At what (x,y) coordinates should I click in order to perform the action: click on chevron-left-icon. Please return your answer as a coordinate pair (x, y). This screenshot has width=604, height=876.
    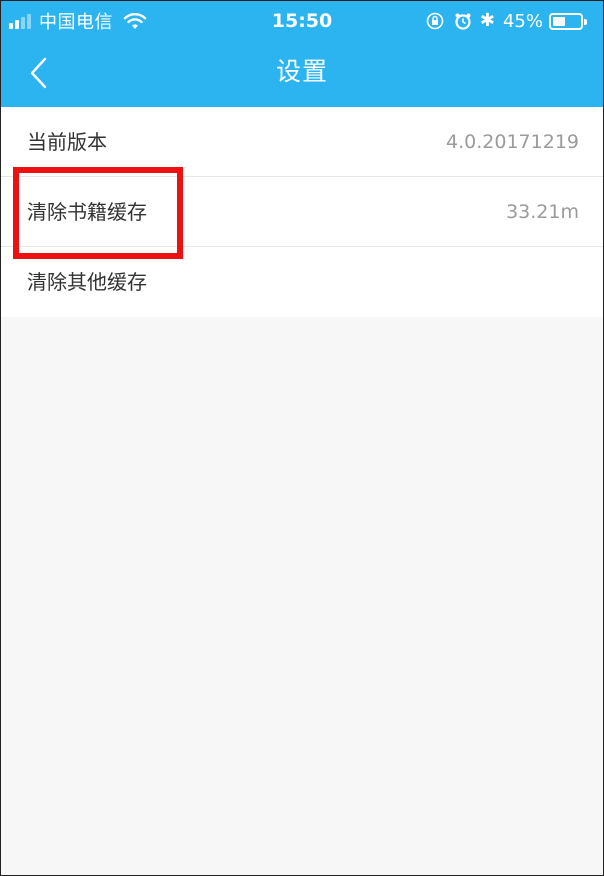
    Looking at the image, I should click on (38, 73).